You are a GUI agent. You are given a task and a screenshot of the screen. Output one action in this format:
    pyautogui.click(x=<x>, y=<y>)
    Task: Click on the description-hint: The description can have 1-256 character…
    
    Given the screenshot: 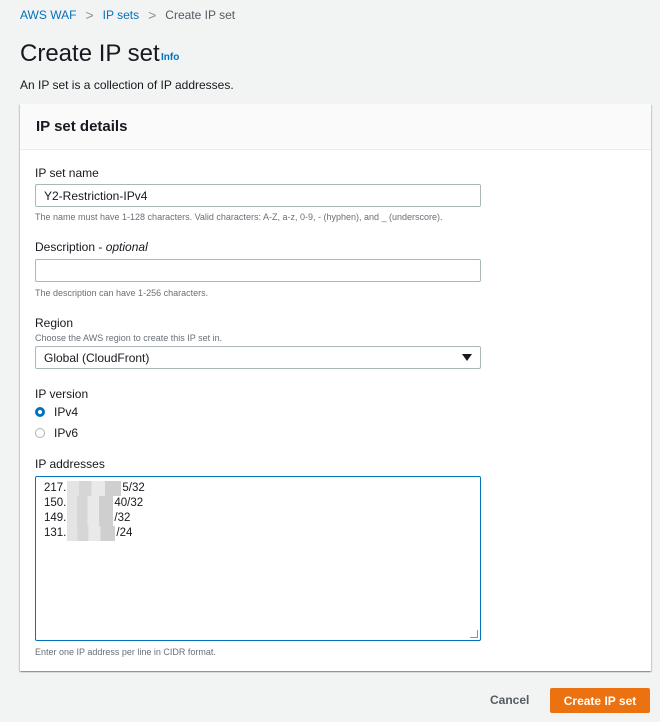 What is the action you would take?
    pyautogui.click(x=122, y=293)
    